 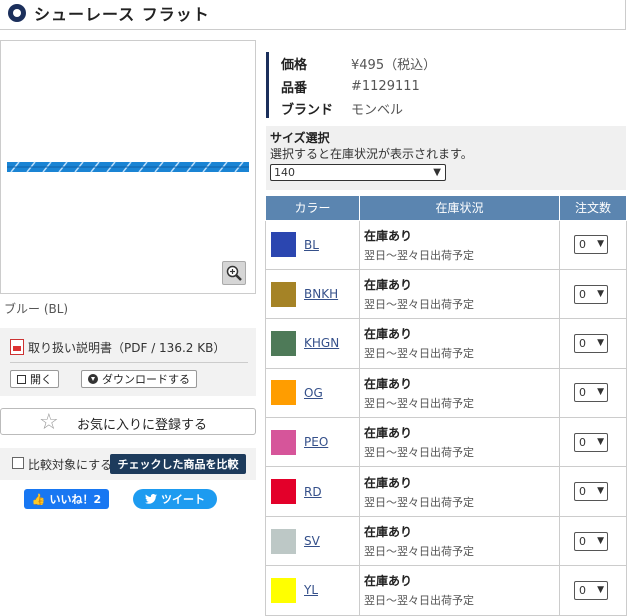 What do you see at coordinates (312, 541) in the screenshot?
I see `color-code-link: SV` at bounding box center [312, 541].